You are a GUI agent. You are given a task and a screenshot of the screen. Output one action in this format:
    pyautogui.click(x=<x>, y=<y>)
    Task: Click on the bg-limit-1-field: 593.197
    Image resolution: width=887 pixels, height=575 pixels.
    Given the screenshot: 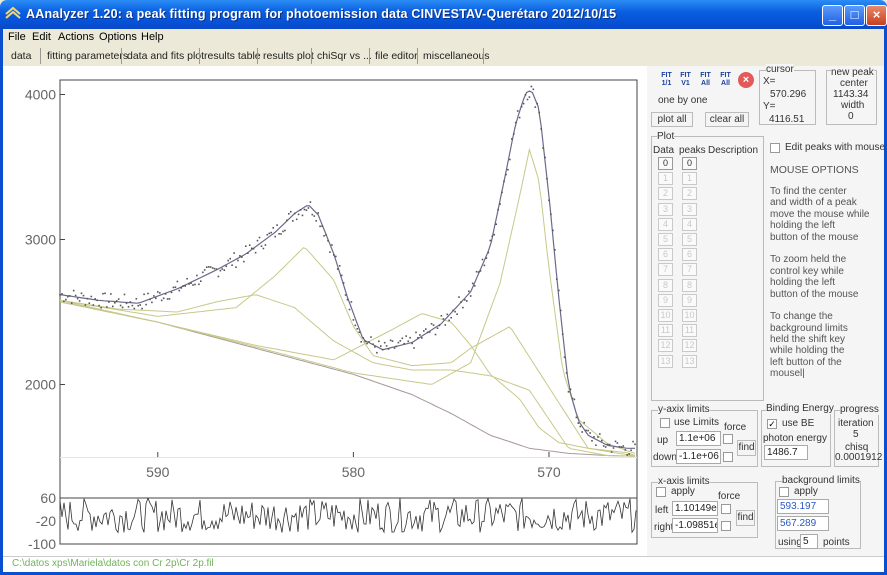 What is the action you would take?
    pyautogui.click(x=803, y=506)
    